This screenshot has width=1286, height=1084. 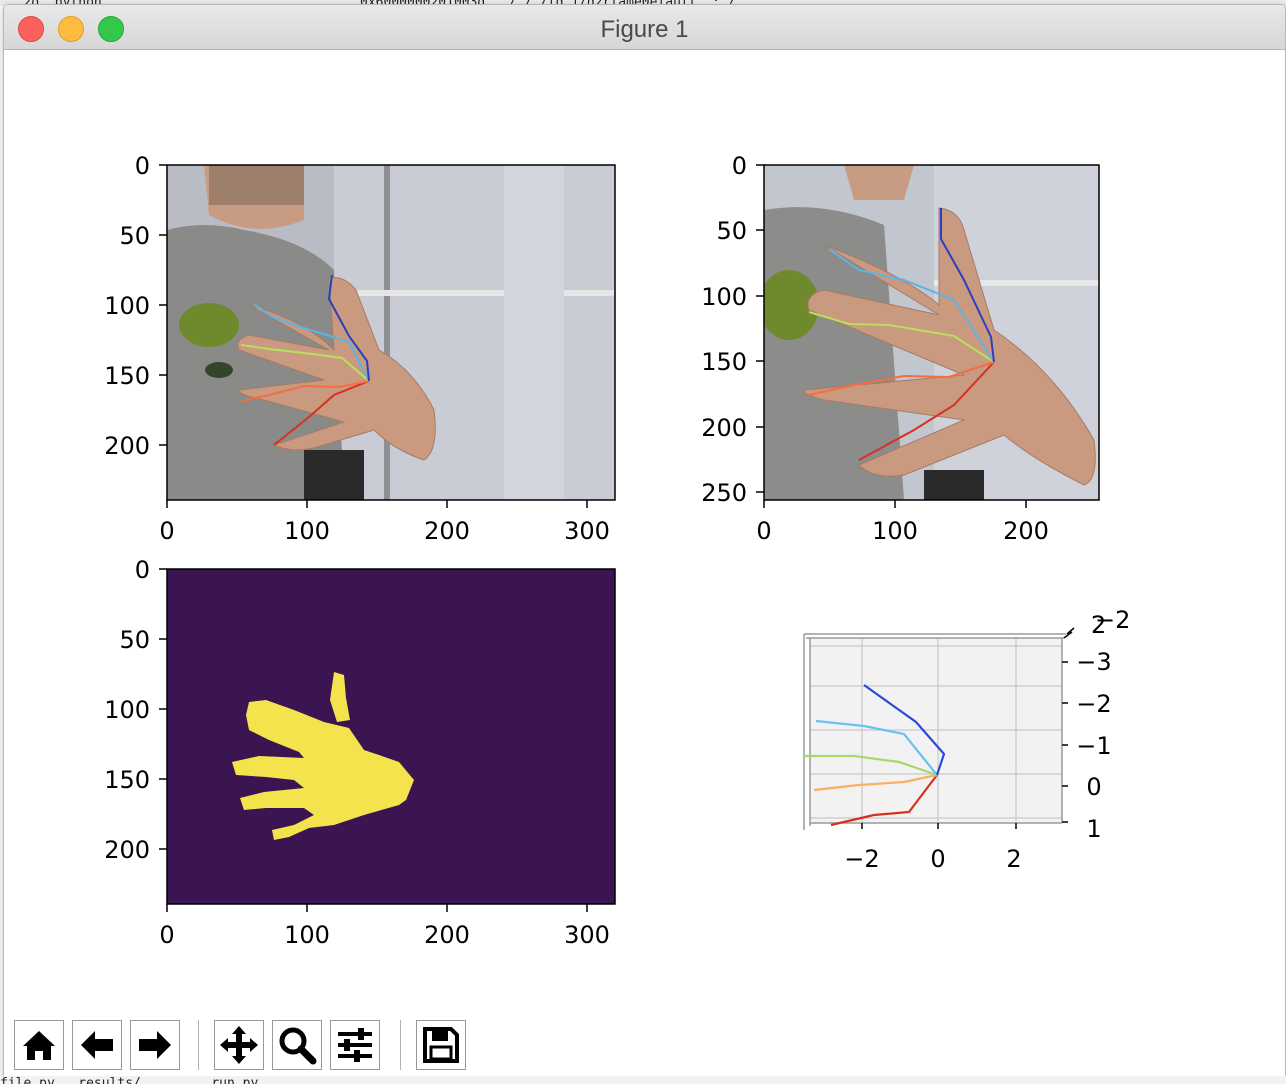 I want to click on y-tick-label: −2, so click(x=1093, y=704).